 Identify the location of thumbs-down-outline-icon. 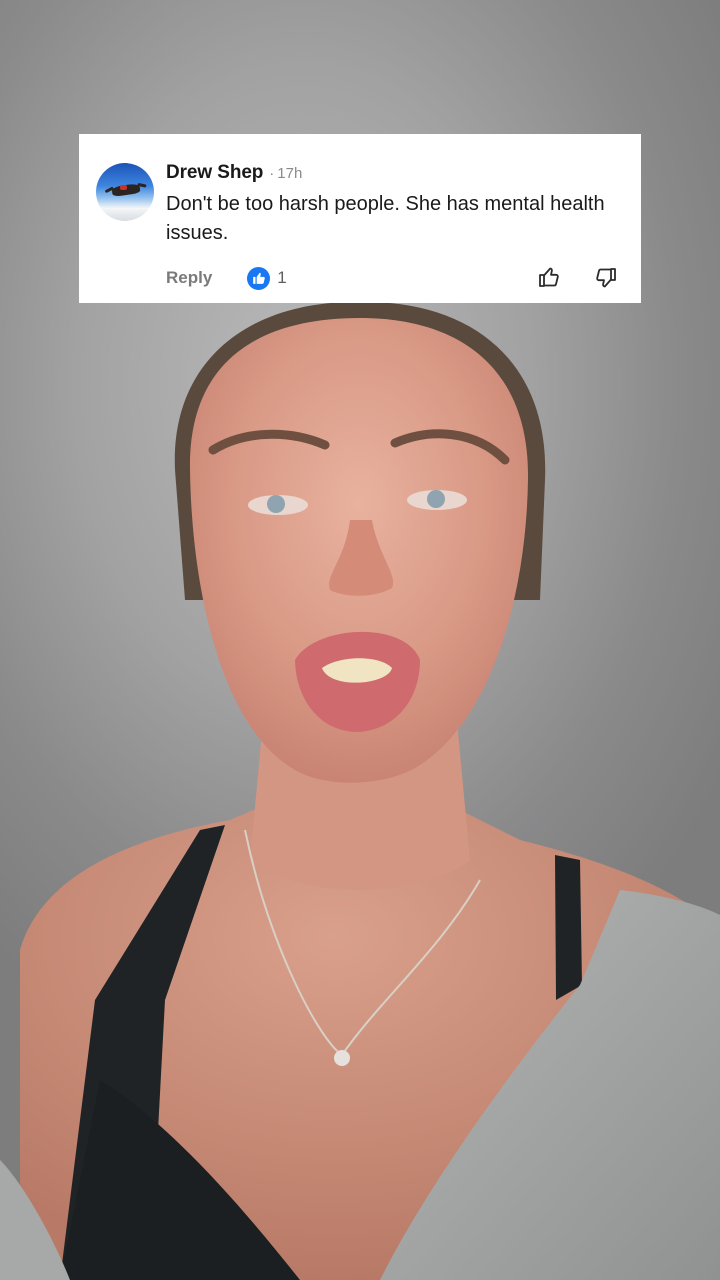
(606, 278).